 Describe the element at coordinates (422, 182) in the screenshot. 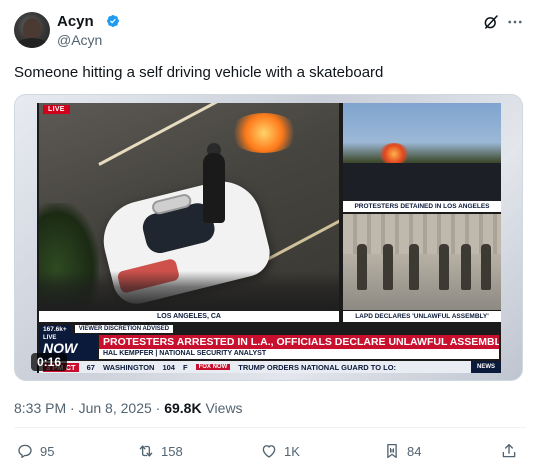

I see `side-crowd` at that location.